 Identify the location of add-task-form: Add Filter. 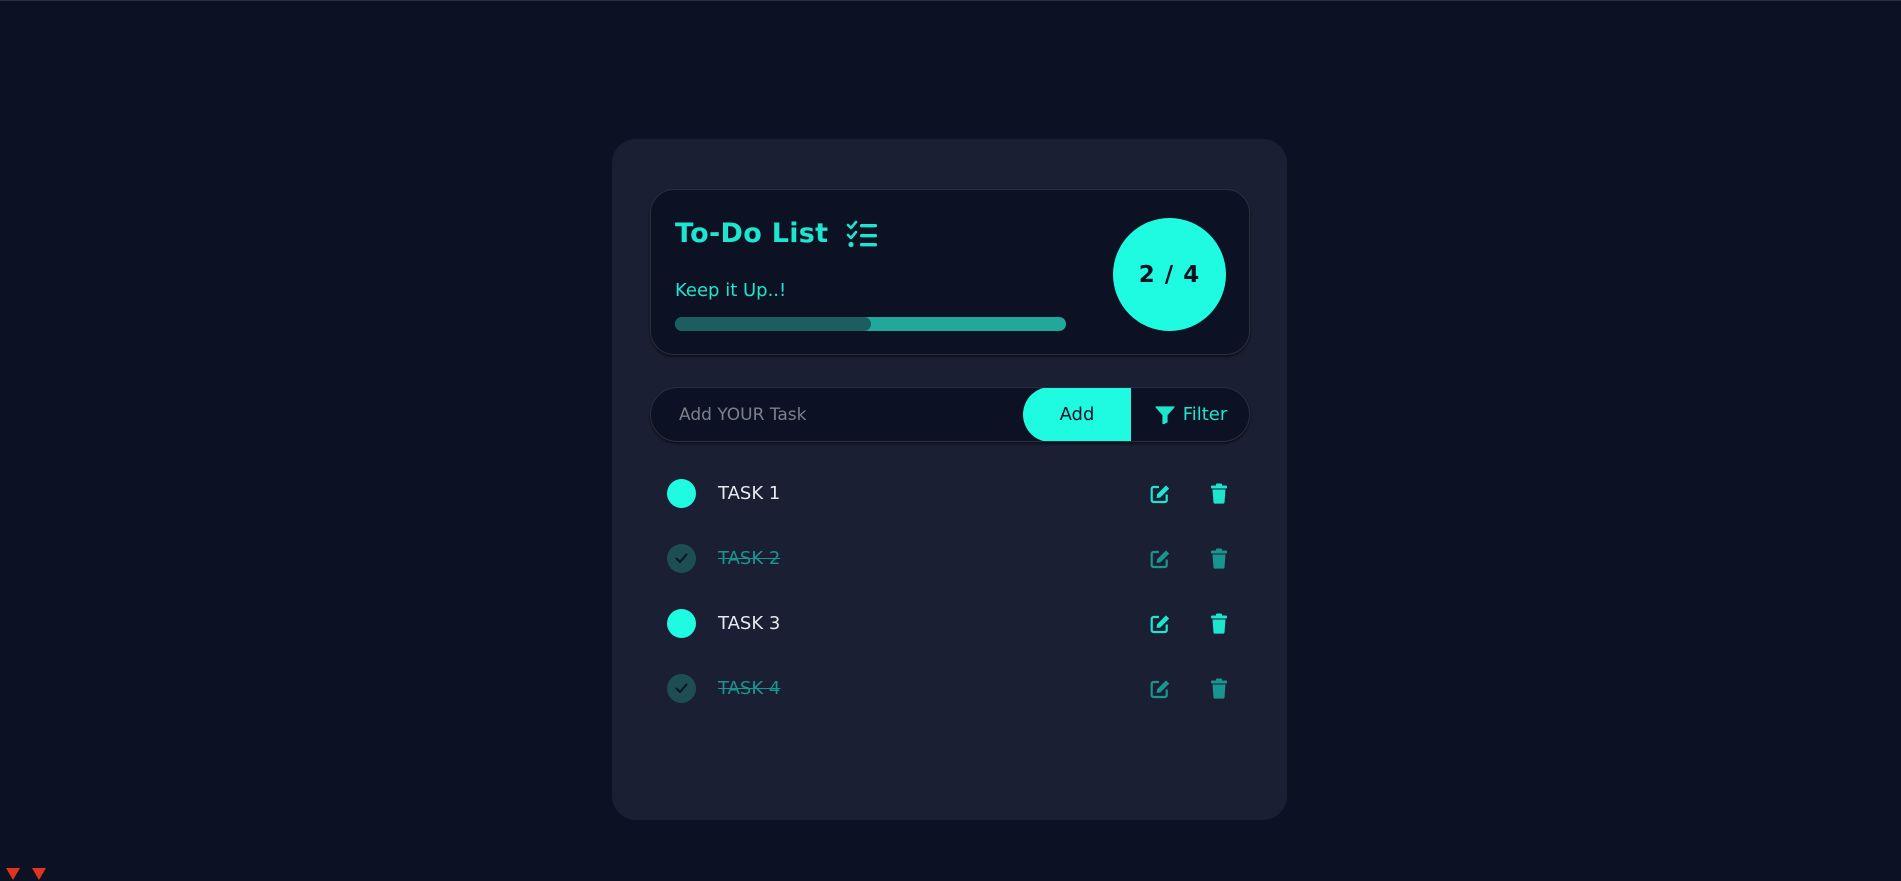
(950, 414).